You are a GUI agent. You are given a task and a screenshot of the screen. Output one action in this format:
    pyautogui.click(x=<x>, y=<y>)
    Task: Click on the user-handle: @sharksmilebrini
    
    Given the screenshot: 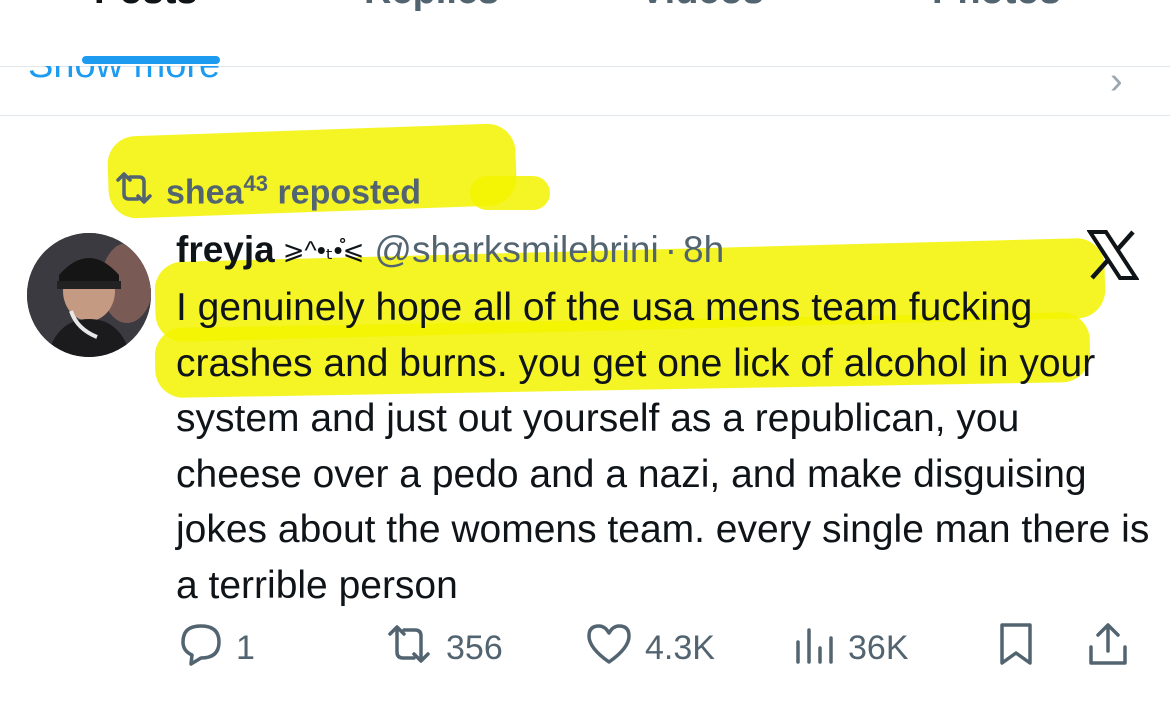 What is the action you would take?
    pyautogui.click(x=516, y=250)
    